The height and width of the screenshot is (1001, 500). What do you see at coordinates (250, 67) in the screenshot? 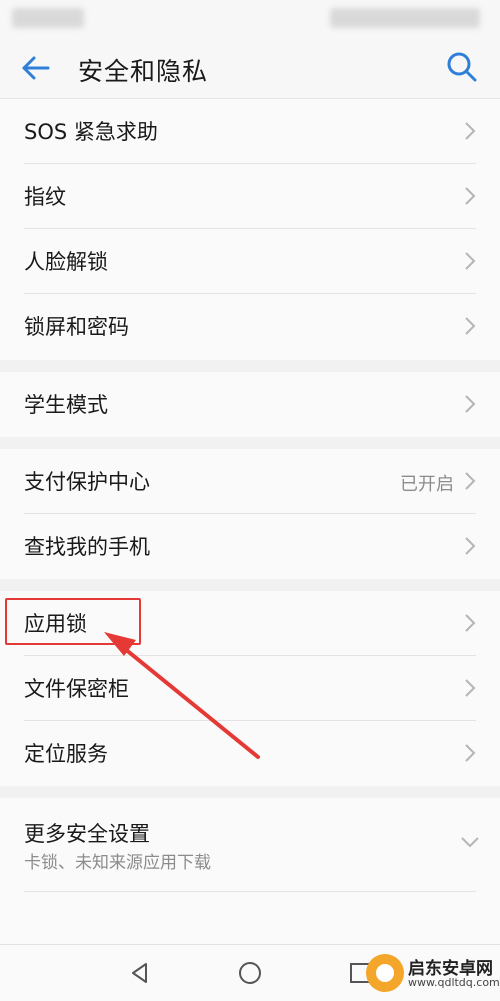
I see `app-bar: 安全和隐私` at bounding box center [250, 67].